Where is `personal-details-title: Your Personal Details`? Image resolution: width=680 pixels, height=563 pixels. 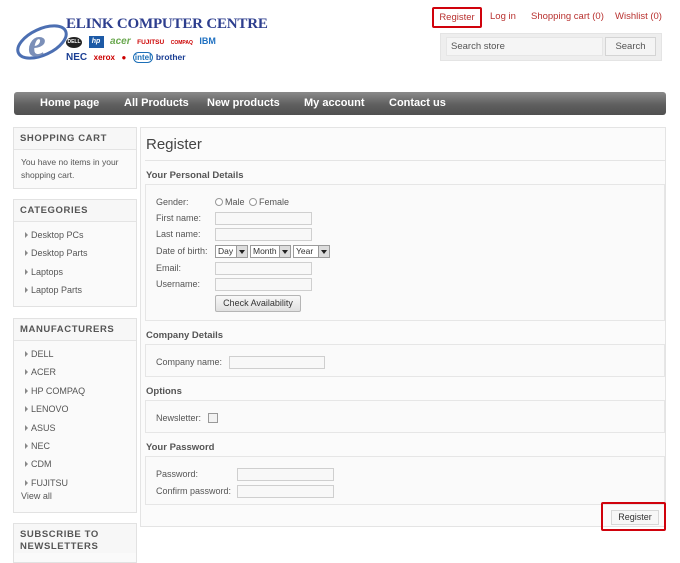
personal-details-title: Your Personal Details is located at coordinates (195, 175).